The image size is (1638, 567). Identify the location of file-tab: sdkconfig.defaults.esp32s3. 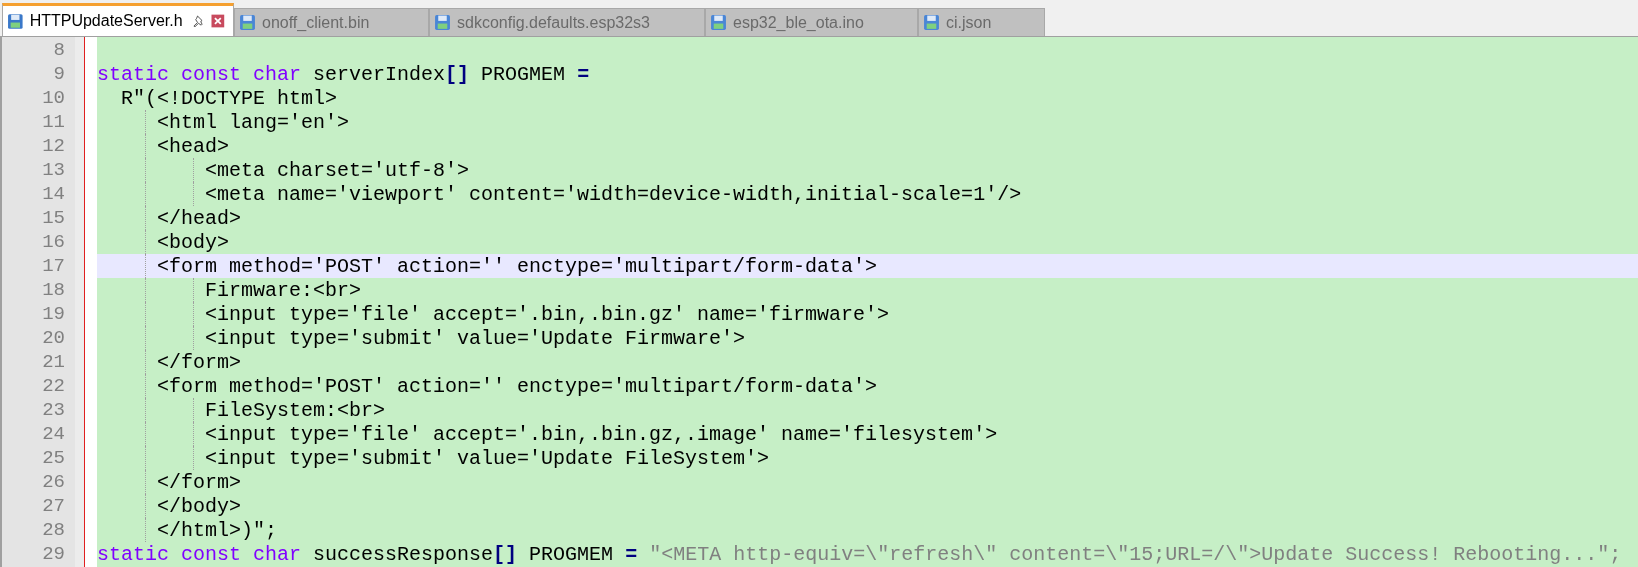
(567, 22).